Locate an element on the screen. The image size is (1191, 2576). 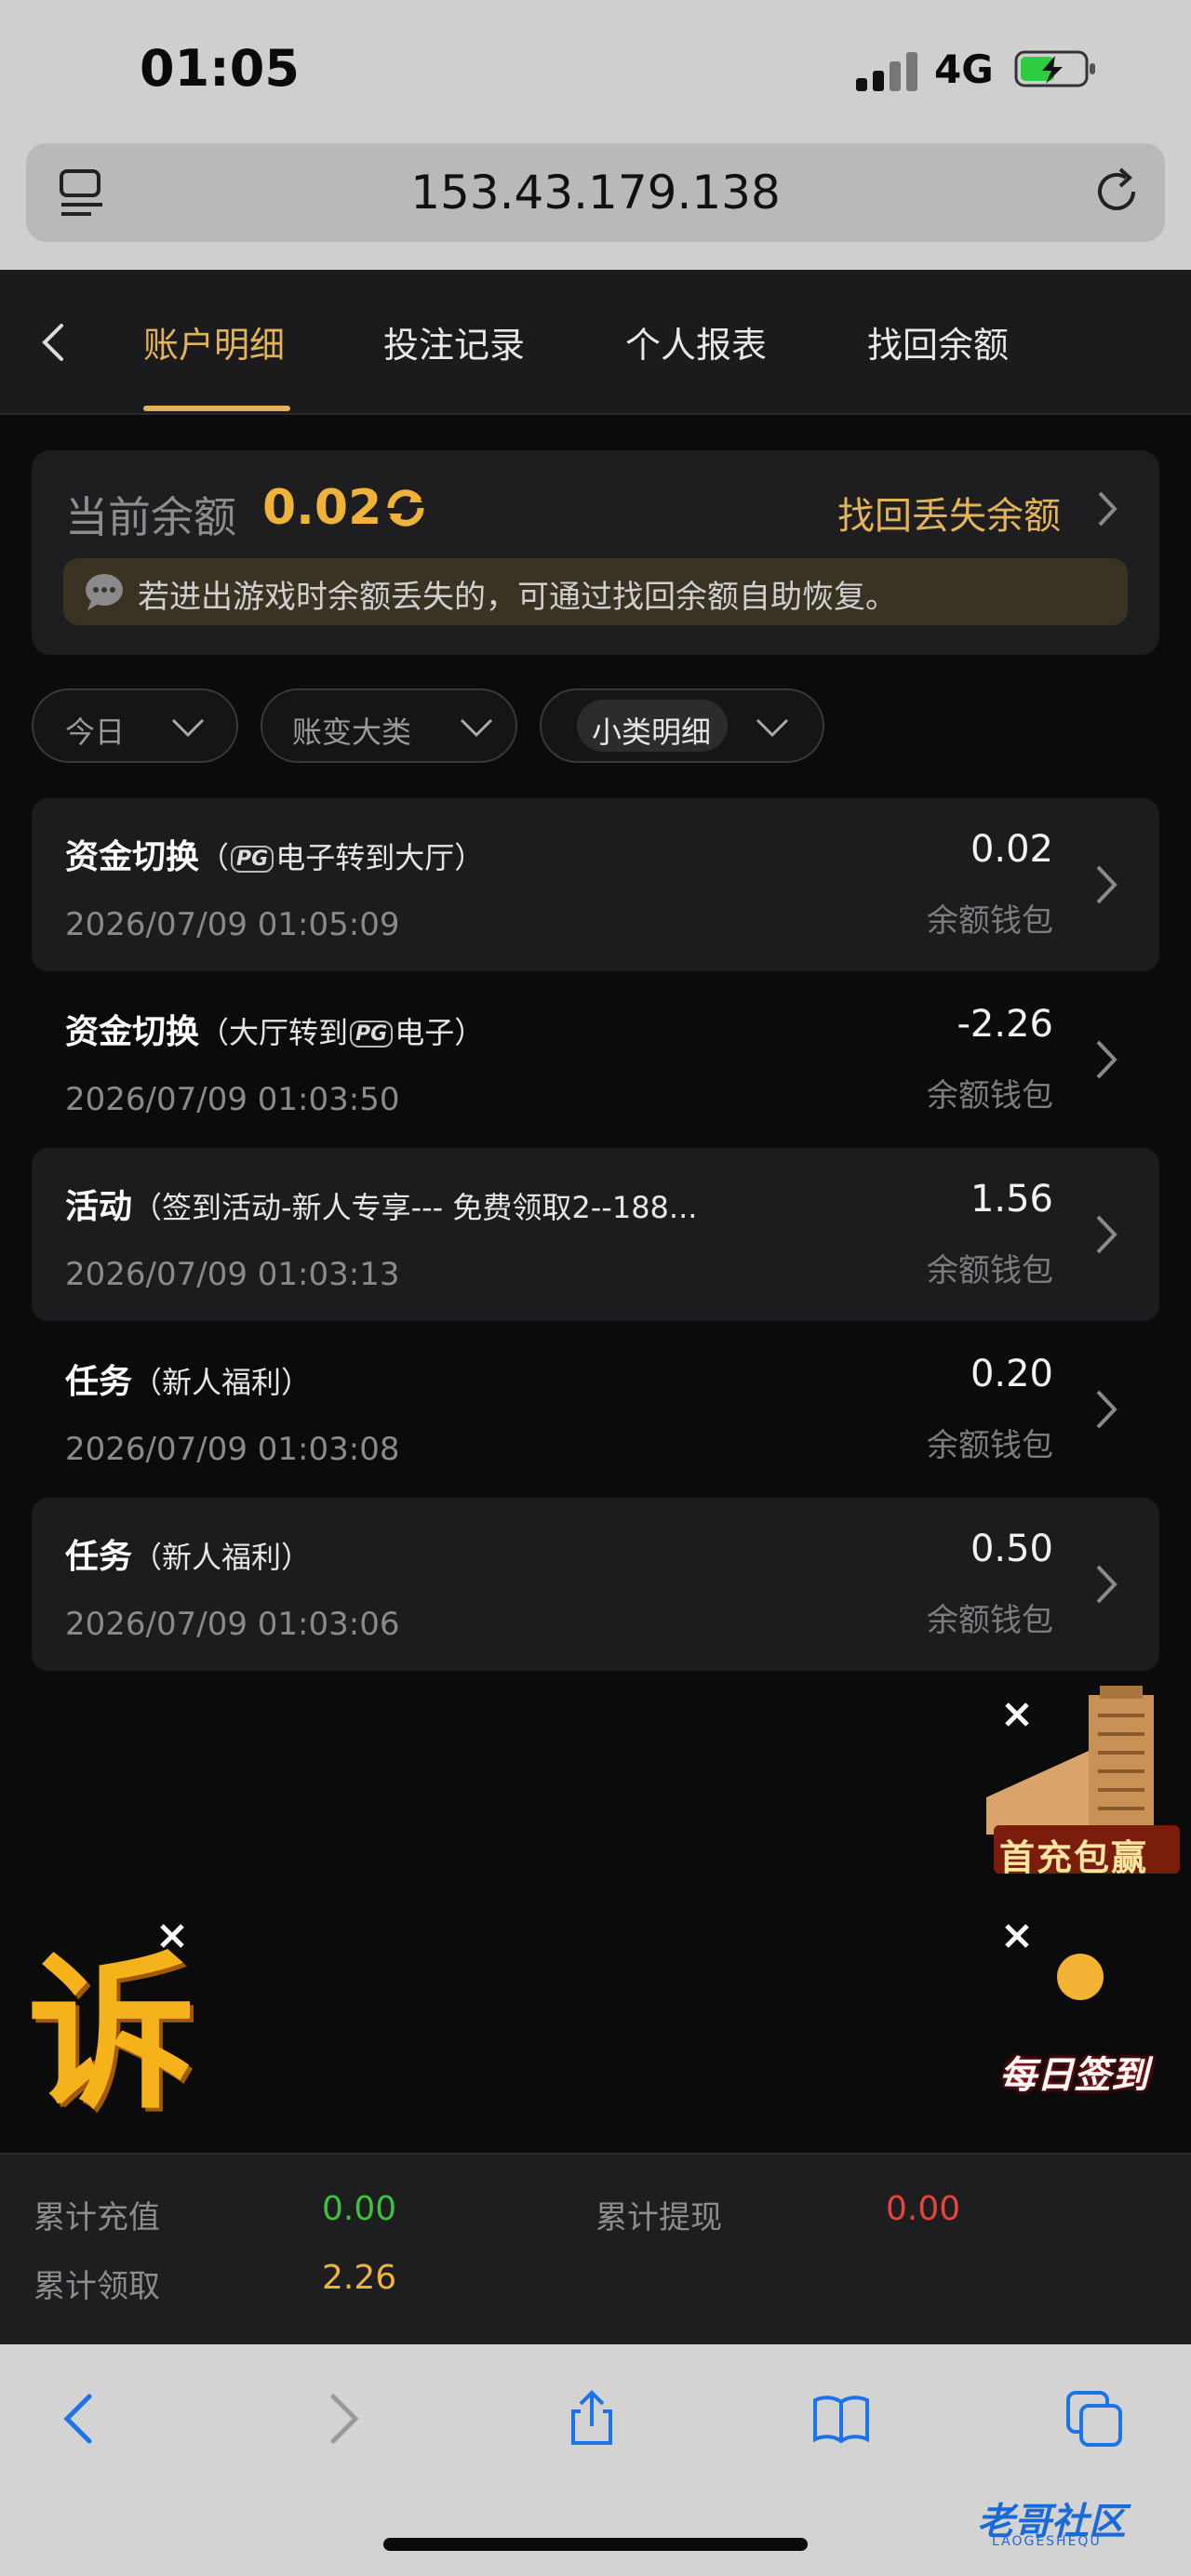
tabs-icon is located at coordinates (1094, 2419).